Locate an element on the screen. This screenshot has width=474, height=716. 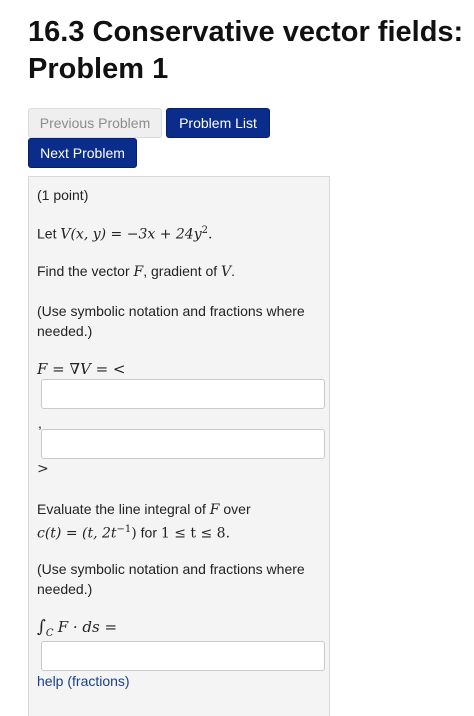
find-gradient-text: Find the vector F, gradient of V. is located at coordinates (136, 271).